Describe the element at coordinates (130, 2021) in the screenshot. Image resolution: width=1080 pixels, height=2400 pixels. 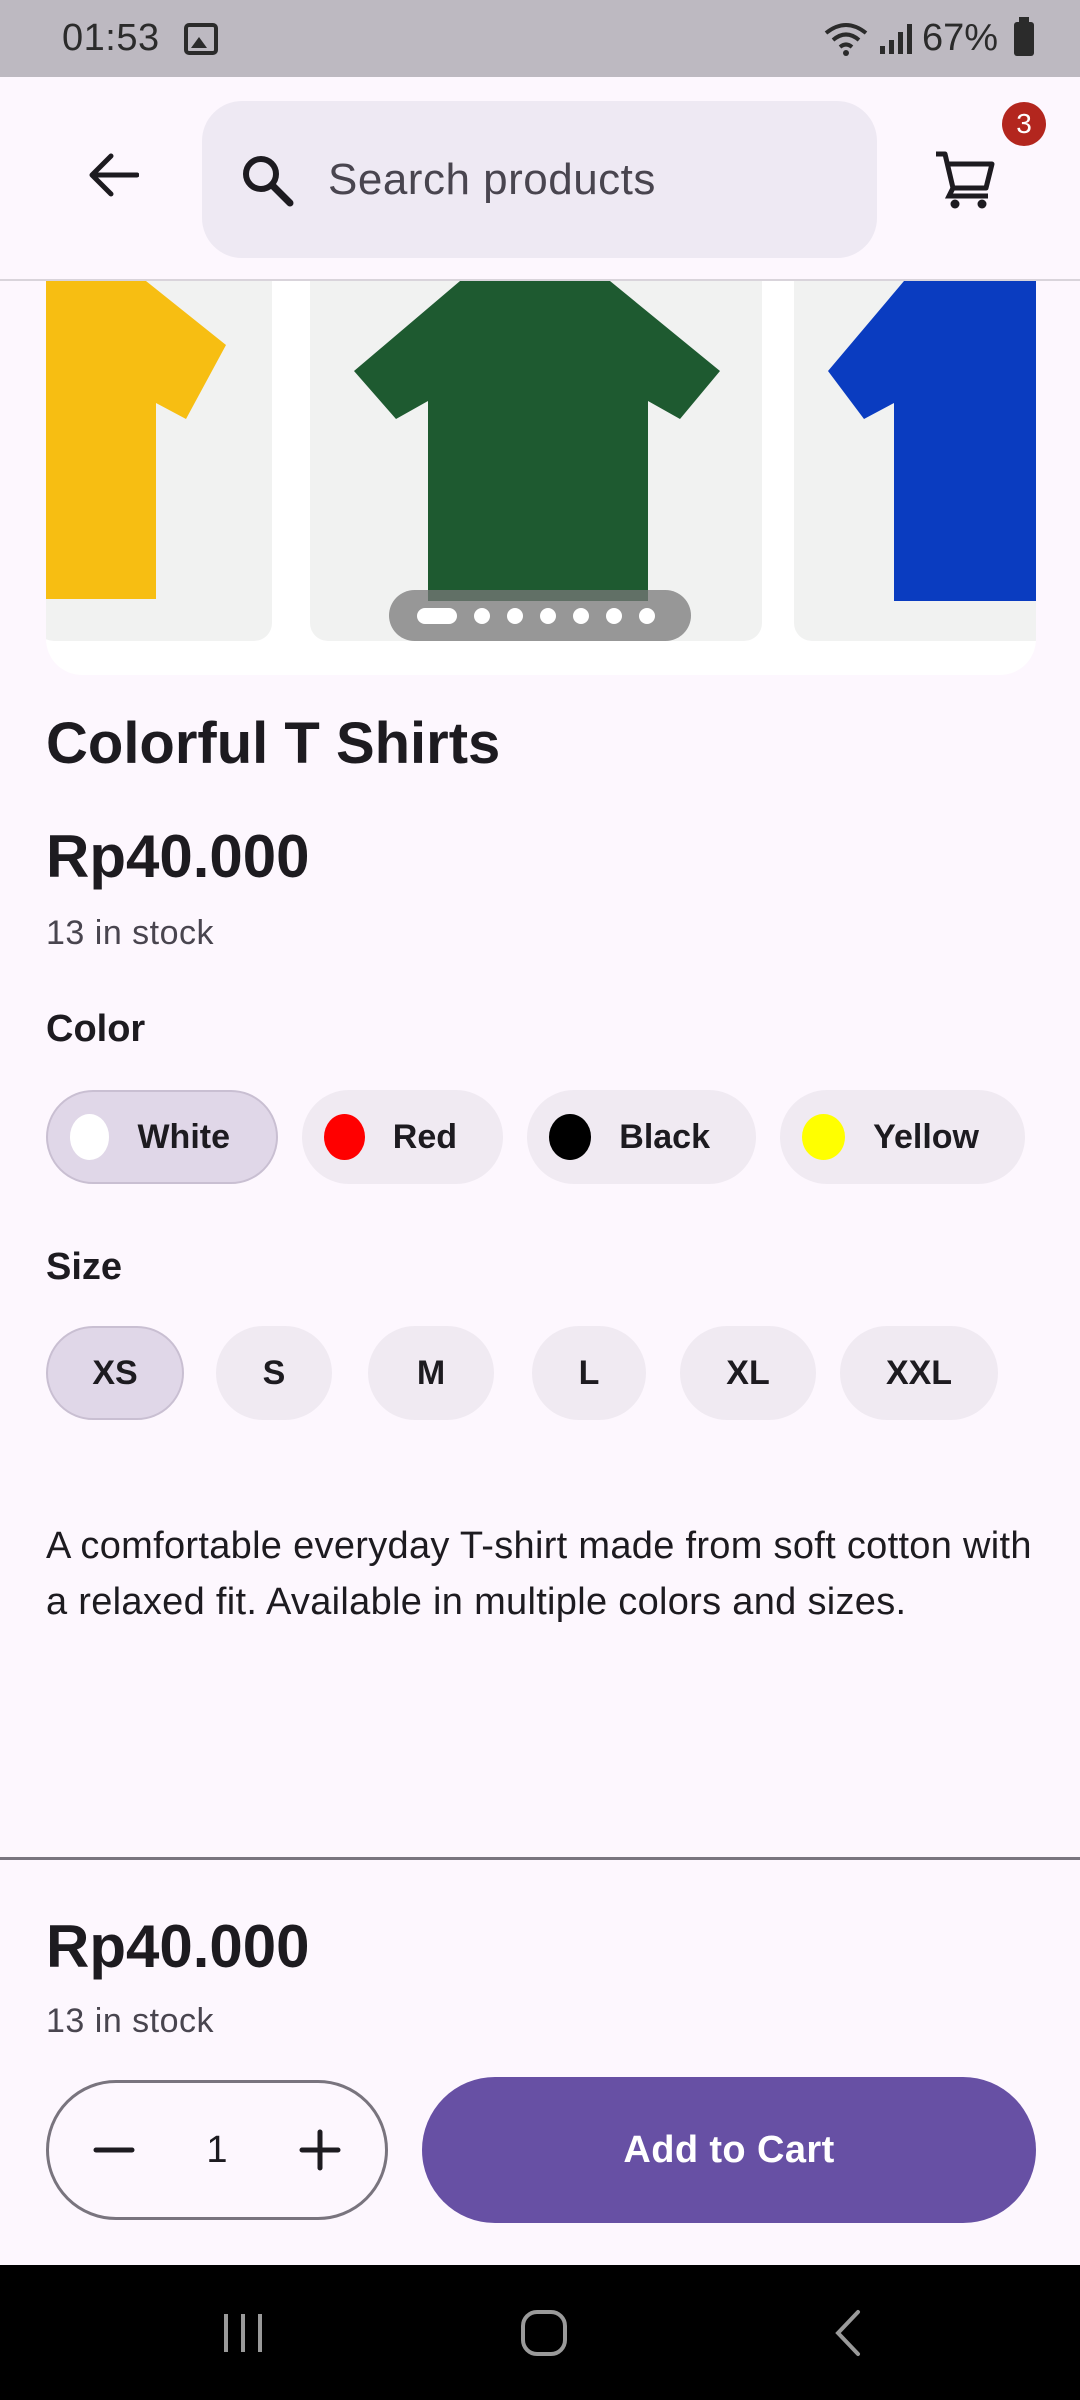
I see `bottom-stock-status: 13 in stock` at that location.